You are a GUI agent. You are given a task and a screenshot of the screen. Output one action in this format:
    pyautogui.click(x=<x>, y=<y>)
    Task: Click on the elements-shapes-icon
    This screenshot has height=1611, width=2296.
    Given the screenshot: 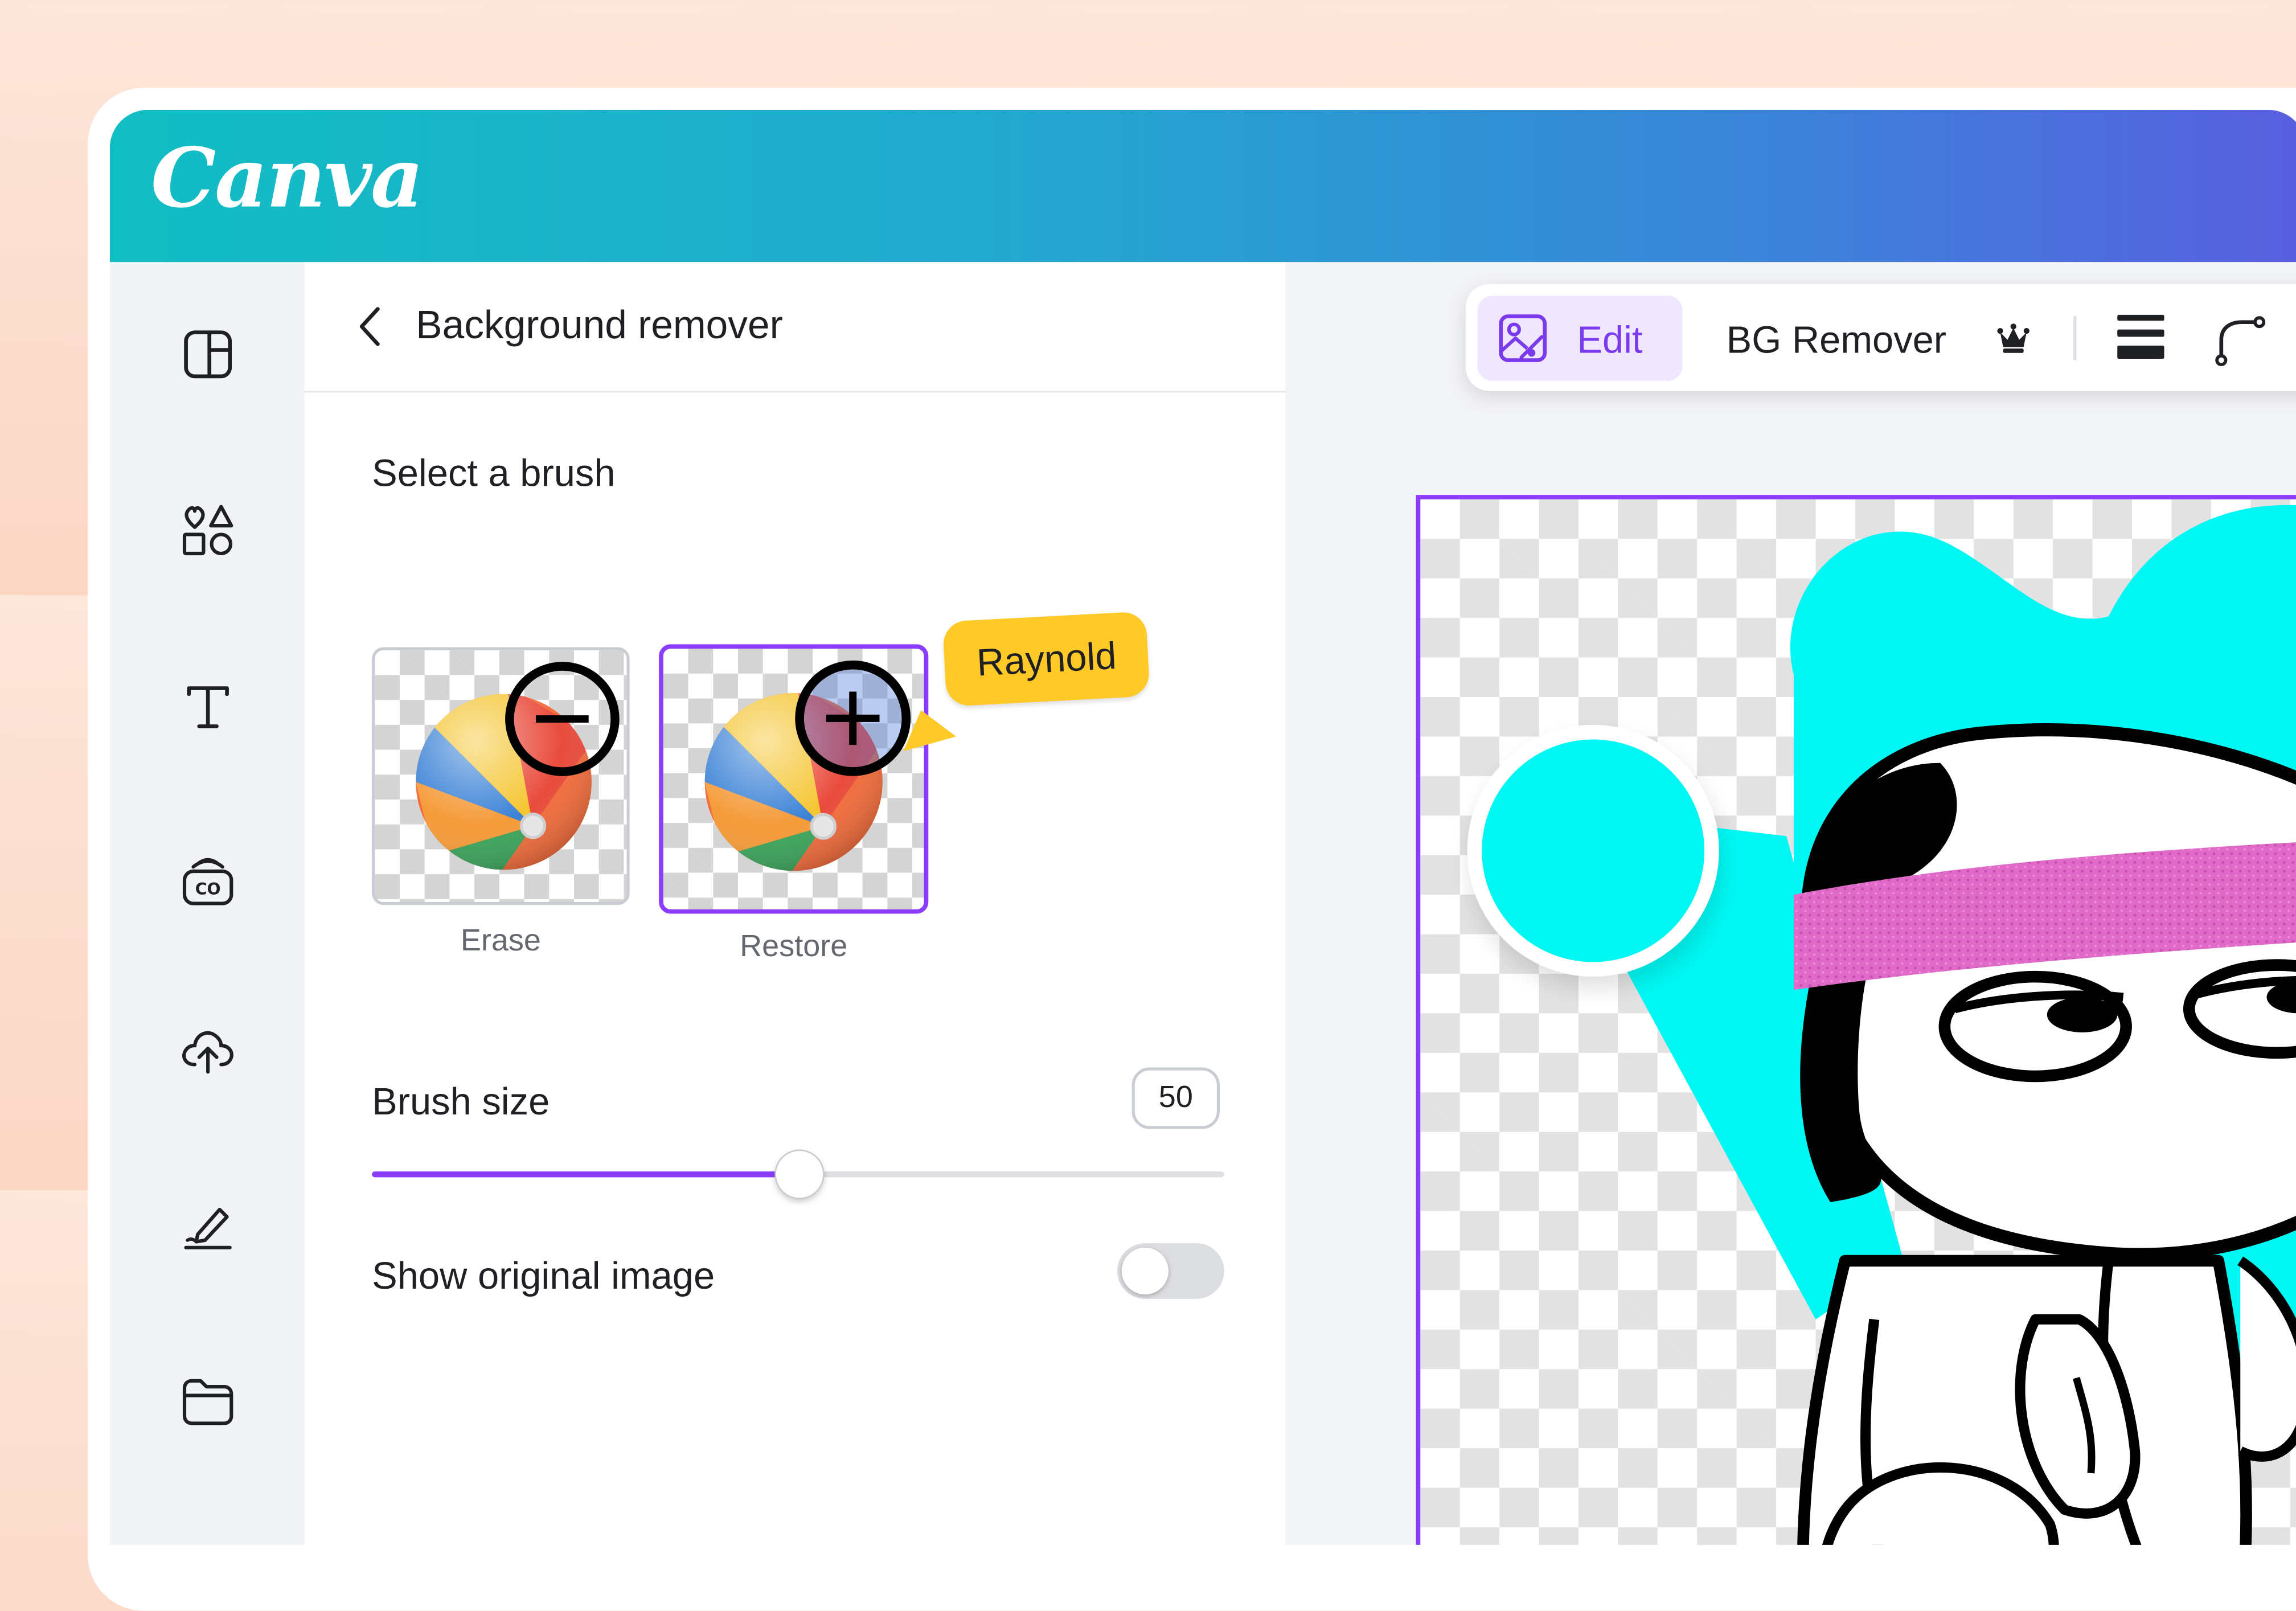 What is the action you would take?
    pyautogui.click(x=207, y=530)
    